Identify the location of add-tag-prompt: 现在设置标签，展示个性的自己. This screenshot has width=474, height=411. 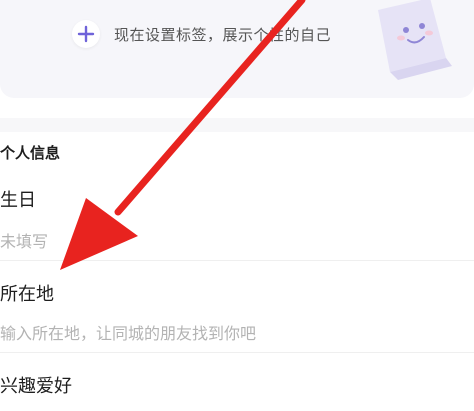
(222, 34).